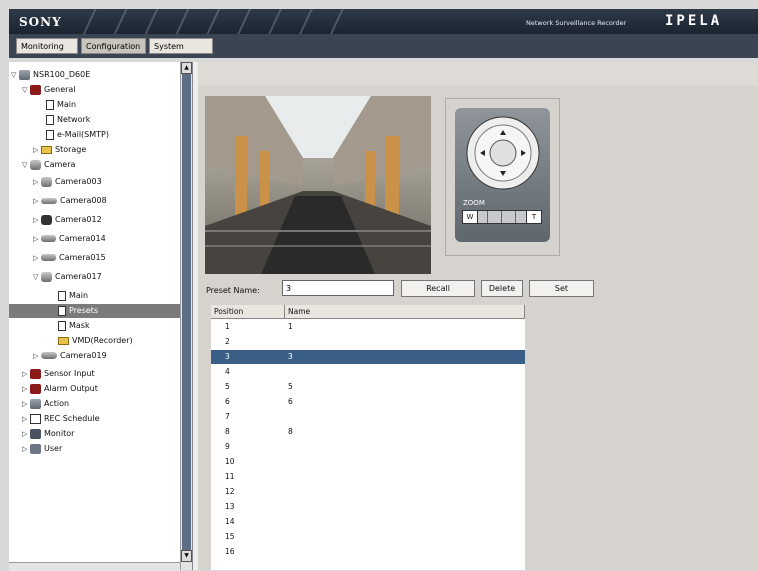 The width and height of the screenshot is (758, 571). I want to click on tree-user: ▷ User, so click(42, 449).